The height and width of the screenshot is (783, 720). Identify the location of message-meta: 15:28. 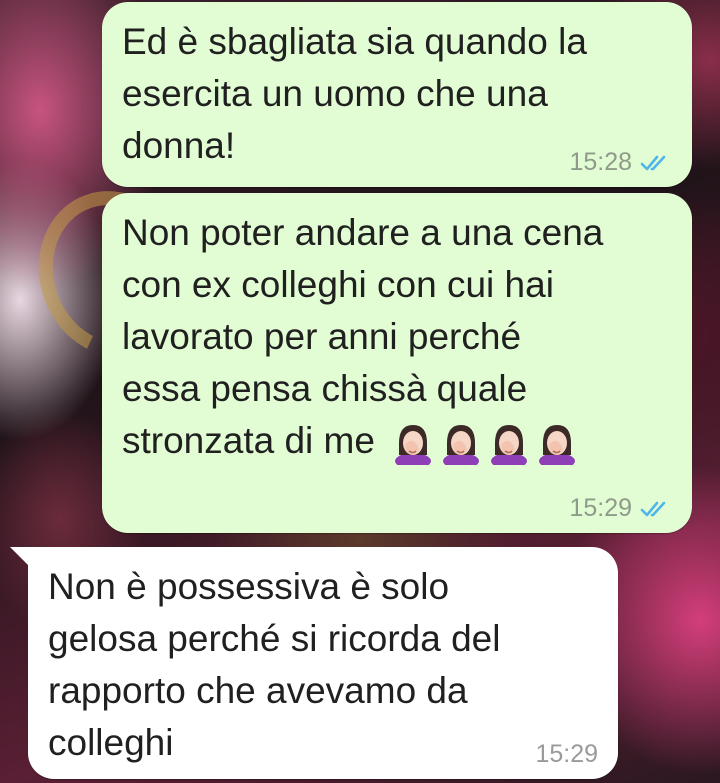
(620, 162).